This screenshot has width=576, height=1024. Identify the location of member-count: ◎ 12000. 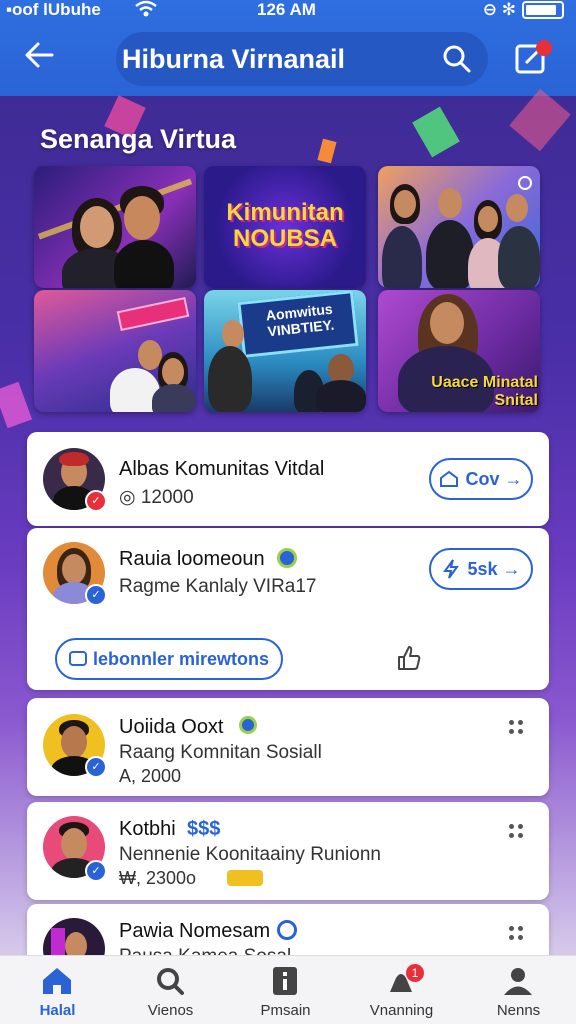
(156, 497).